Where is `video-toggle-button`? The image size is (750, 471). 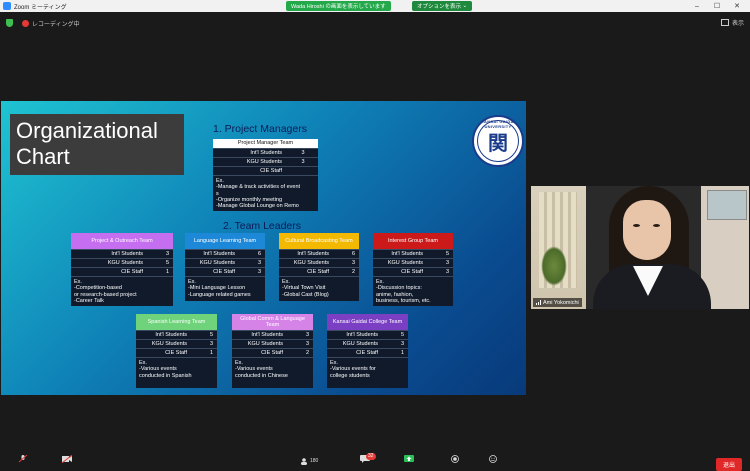 video-toggle-button is located at coordinates (67, 461).